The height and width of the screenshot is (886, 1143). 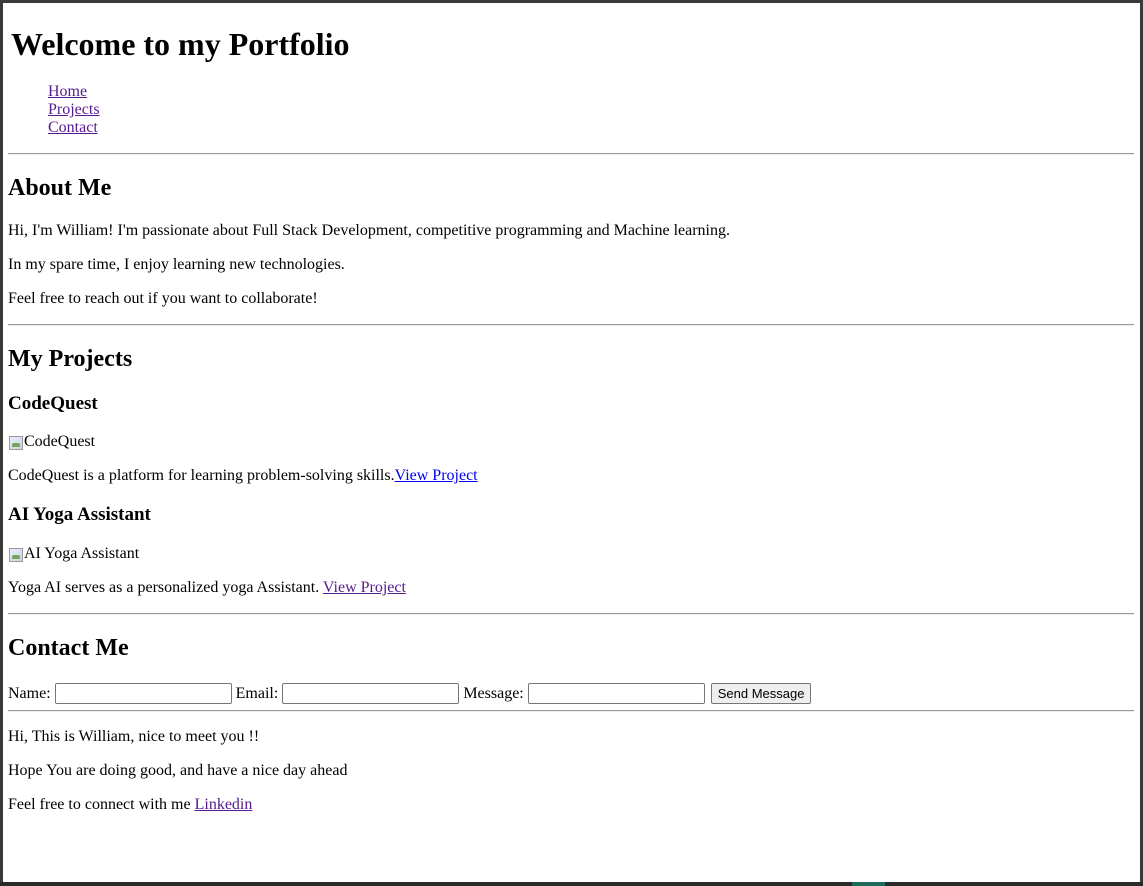 What do you see at coordinates (257, 693) in the screenshot?
I see `email-label: Email:` at bounding box center [257, 693].